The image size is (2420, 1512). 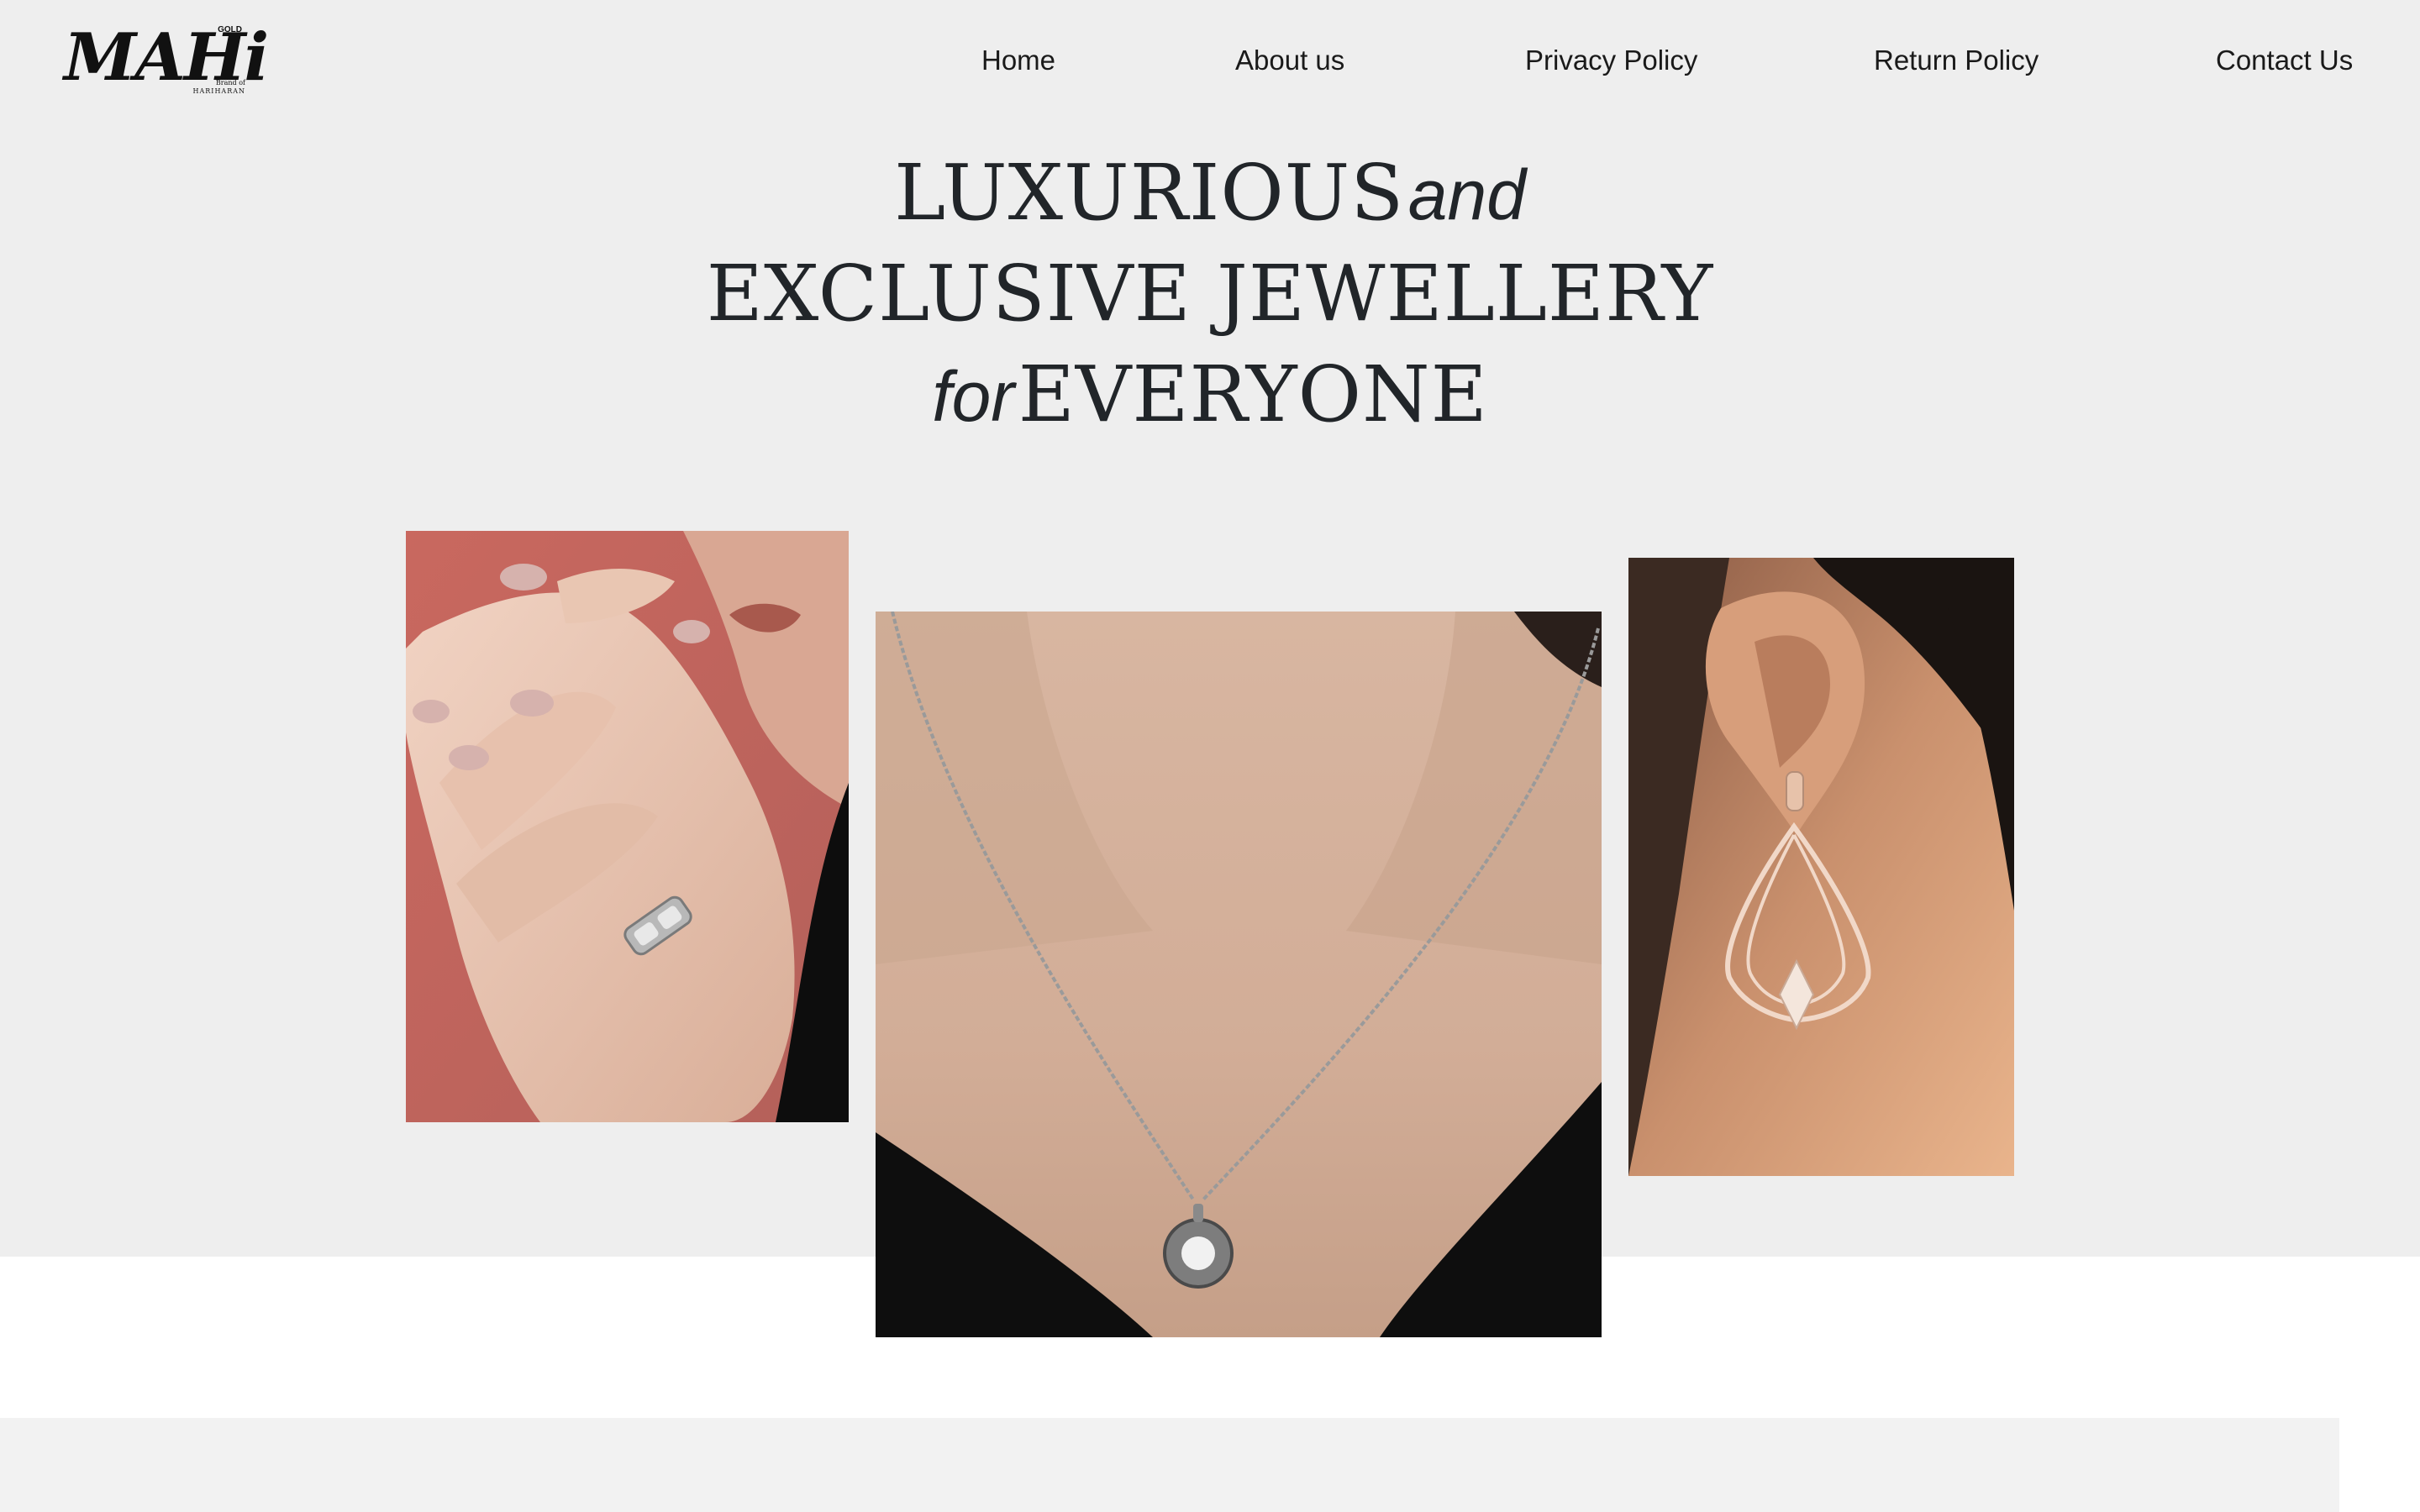 I want to click on earring-photo, so click(x=1821, y=867).